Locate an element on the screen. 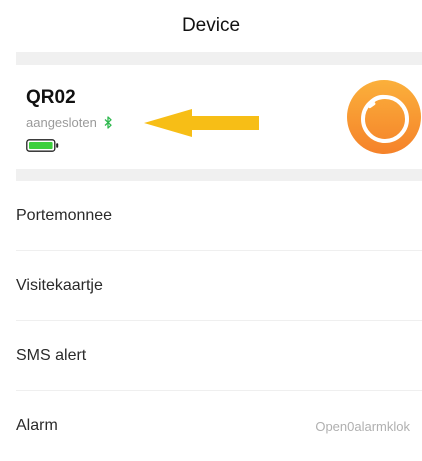 The image size is (422, 461). menu-item-sms-alert: SMS alert is located at coordinates (219, 356).